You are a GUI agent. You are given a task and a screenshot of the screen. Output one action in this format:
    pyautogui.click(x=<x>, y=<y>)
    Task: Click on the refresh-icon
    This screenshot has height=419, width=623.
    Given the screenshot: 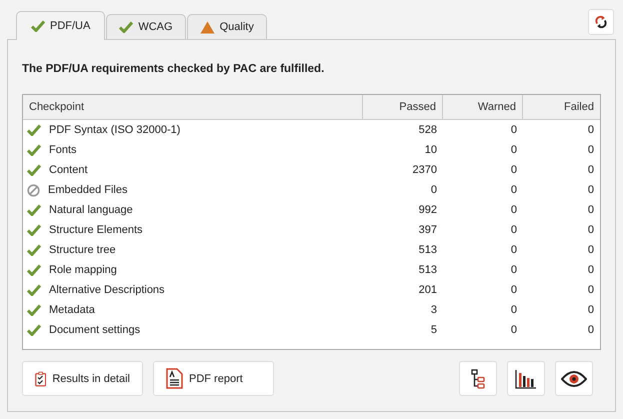 What is the action you would take?
    pyautogui.click(x=601, y=22)
    